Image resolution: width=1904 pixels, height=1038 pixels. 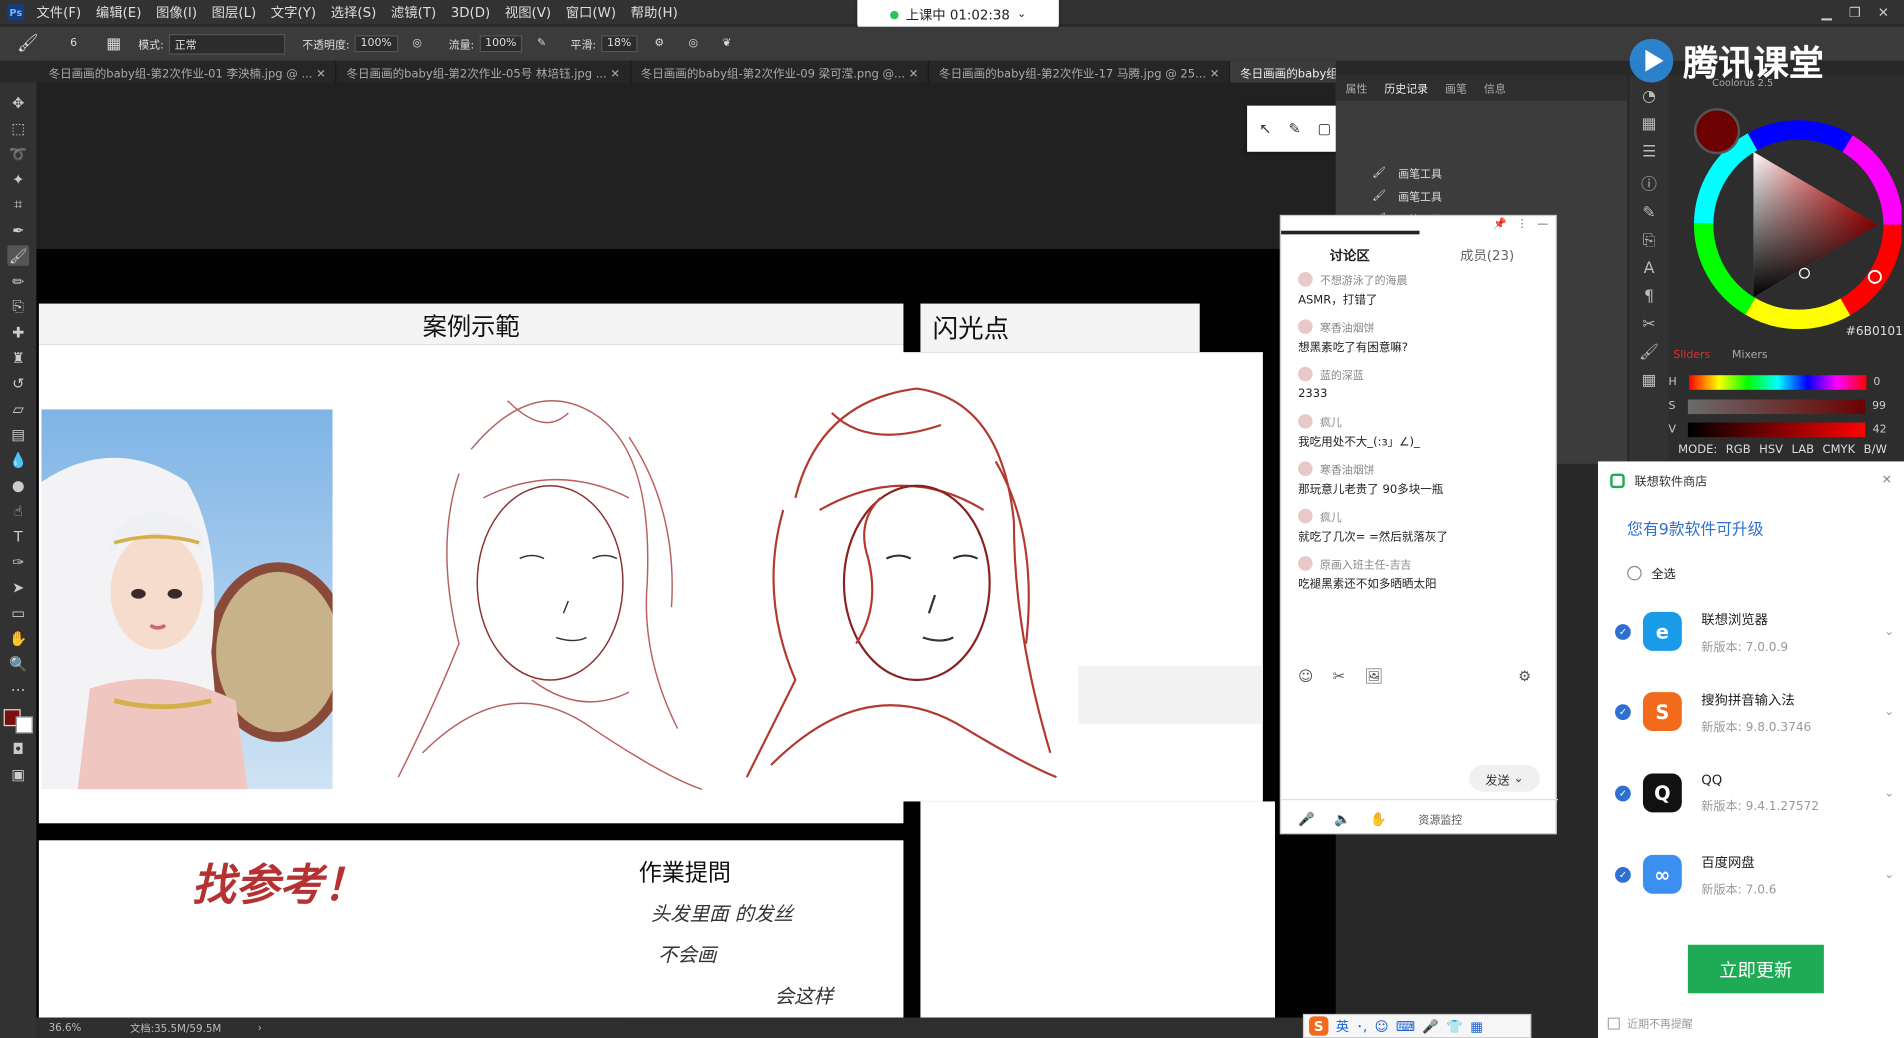 What do you see at coordinates (1440, 819) in the screenshot?
I see `resource-monitor: 资源监控` at bounding box center [1440, 819].